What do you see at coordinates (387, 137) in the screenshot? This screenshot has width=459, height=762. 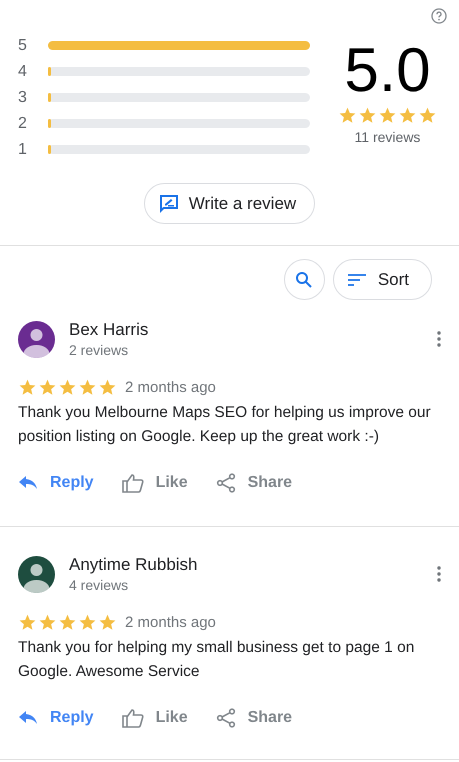 I see `review-count: 11 reviews` at bounding box center [387, 137].